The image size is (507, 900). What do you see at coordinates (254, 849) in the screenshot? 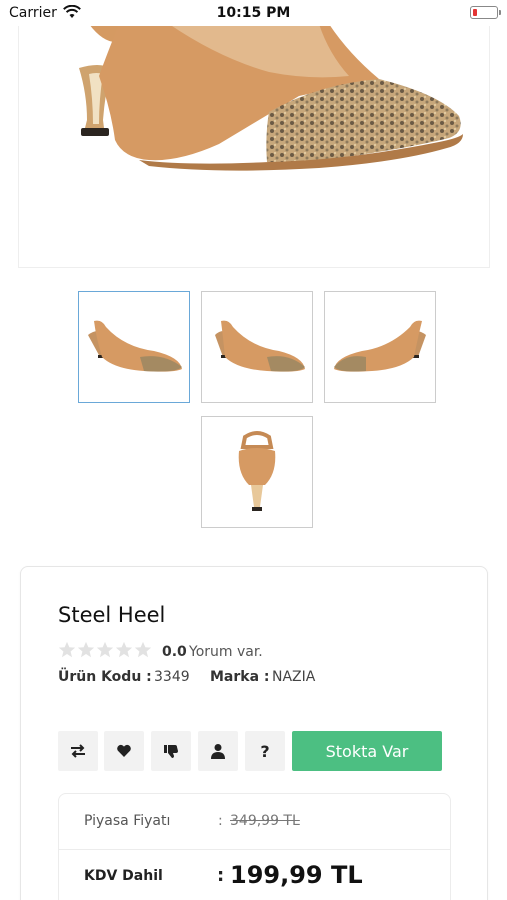
I see `price-divider` at bounding box center [254, 849].